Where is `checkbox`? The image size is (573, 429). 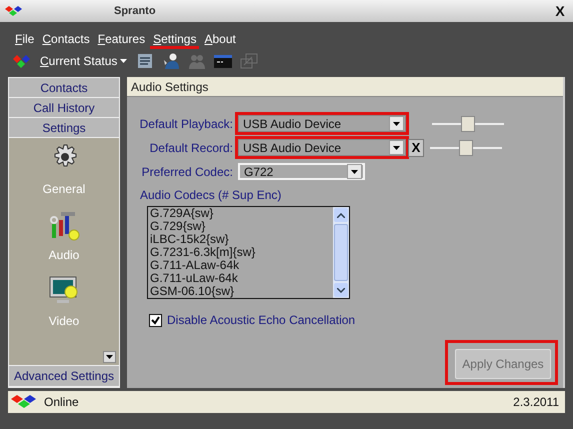
checkbox is located at coordinates (155, 320).